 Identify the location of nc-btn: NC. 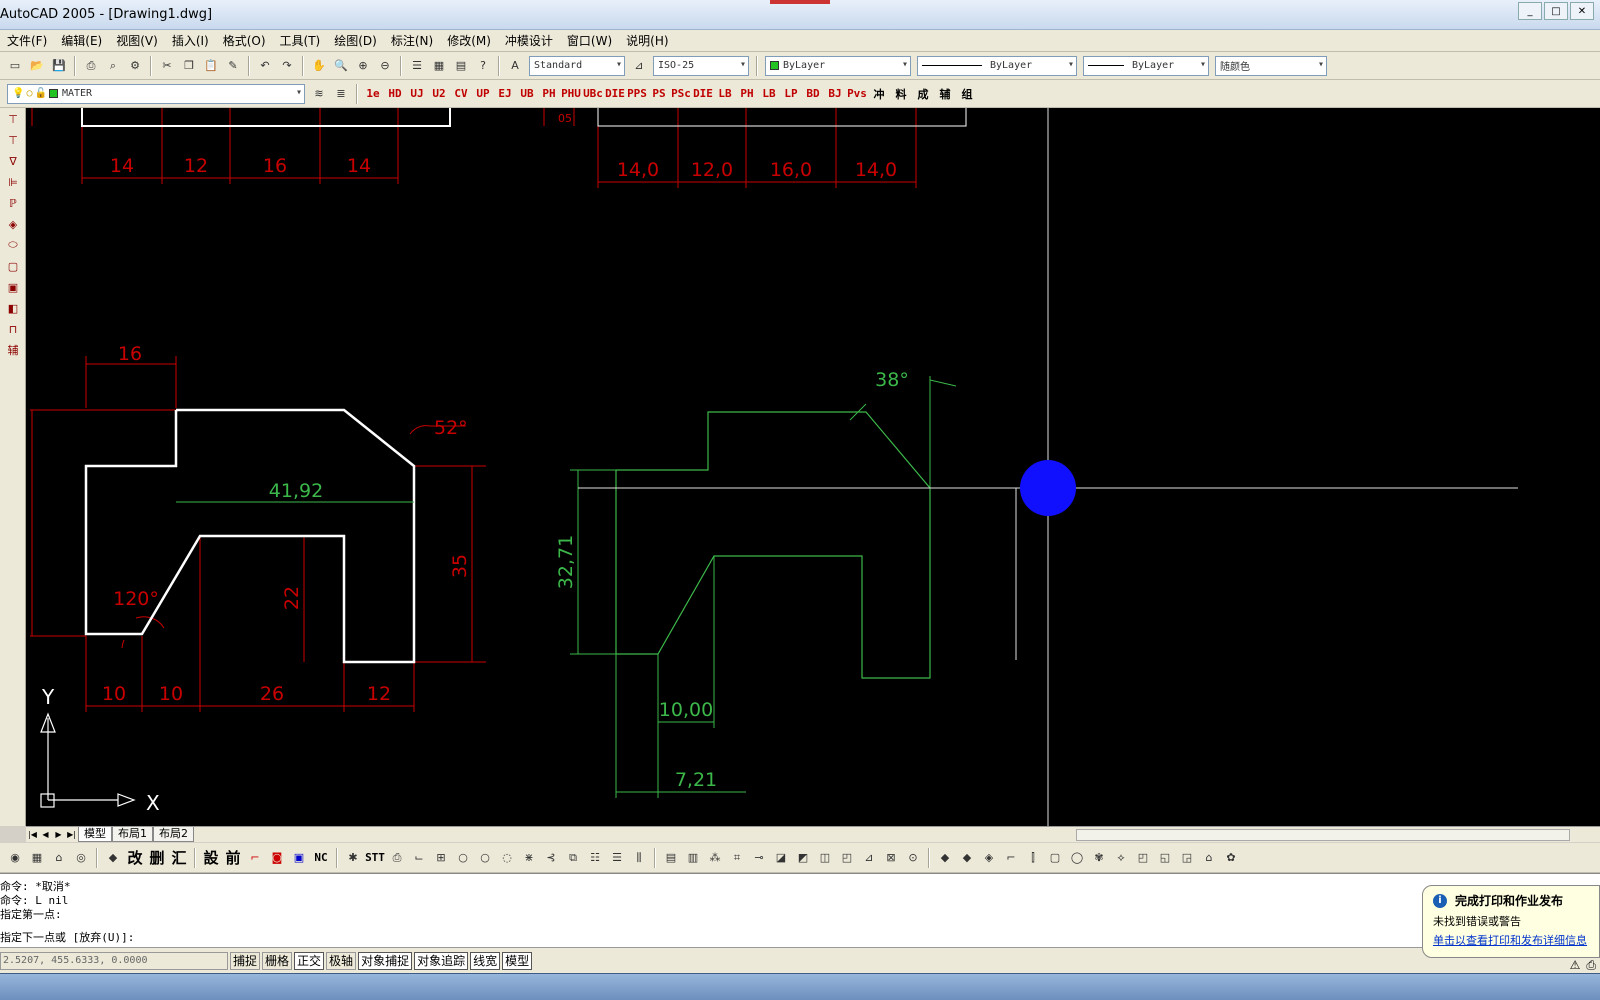
(321, 858).